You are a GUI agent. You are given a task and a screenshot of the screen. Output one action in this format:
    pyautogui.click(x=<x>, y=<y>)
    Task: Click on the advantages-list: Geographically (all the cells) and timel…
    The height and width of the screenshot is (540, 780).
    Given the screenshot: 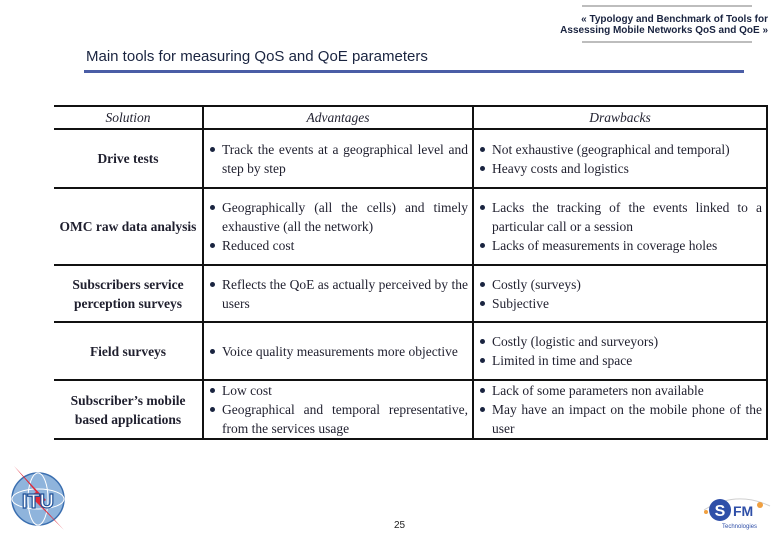 What is the action you would take?
    pyautogui.click(x=338, y=226)
    